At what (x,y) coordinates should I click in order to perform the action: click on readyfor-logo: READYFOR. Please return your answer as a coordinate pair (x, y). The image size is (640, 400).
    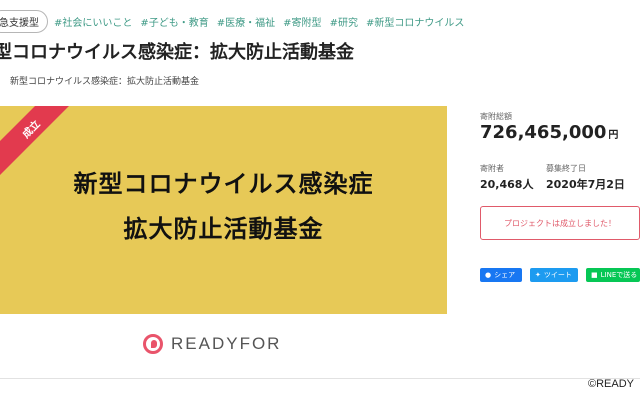
    Looking at the image, I should click on (212, 344).